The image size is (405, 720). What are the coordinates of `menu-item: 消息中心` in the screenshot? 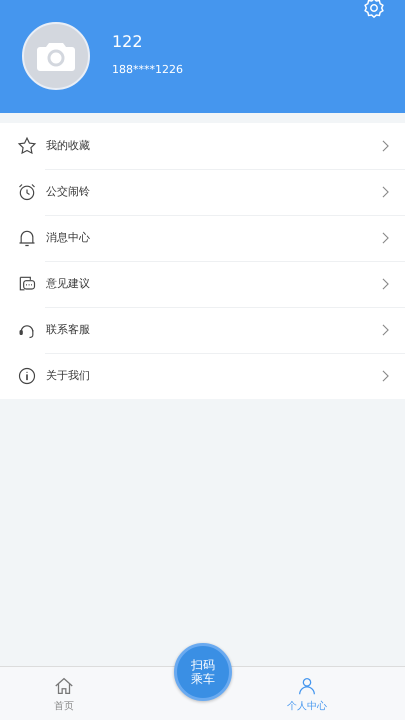 It's located at (202, 238).